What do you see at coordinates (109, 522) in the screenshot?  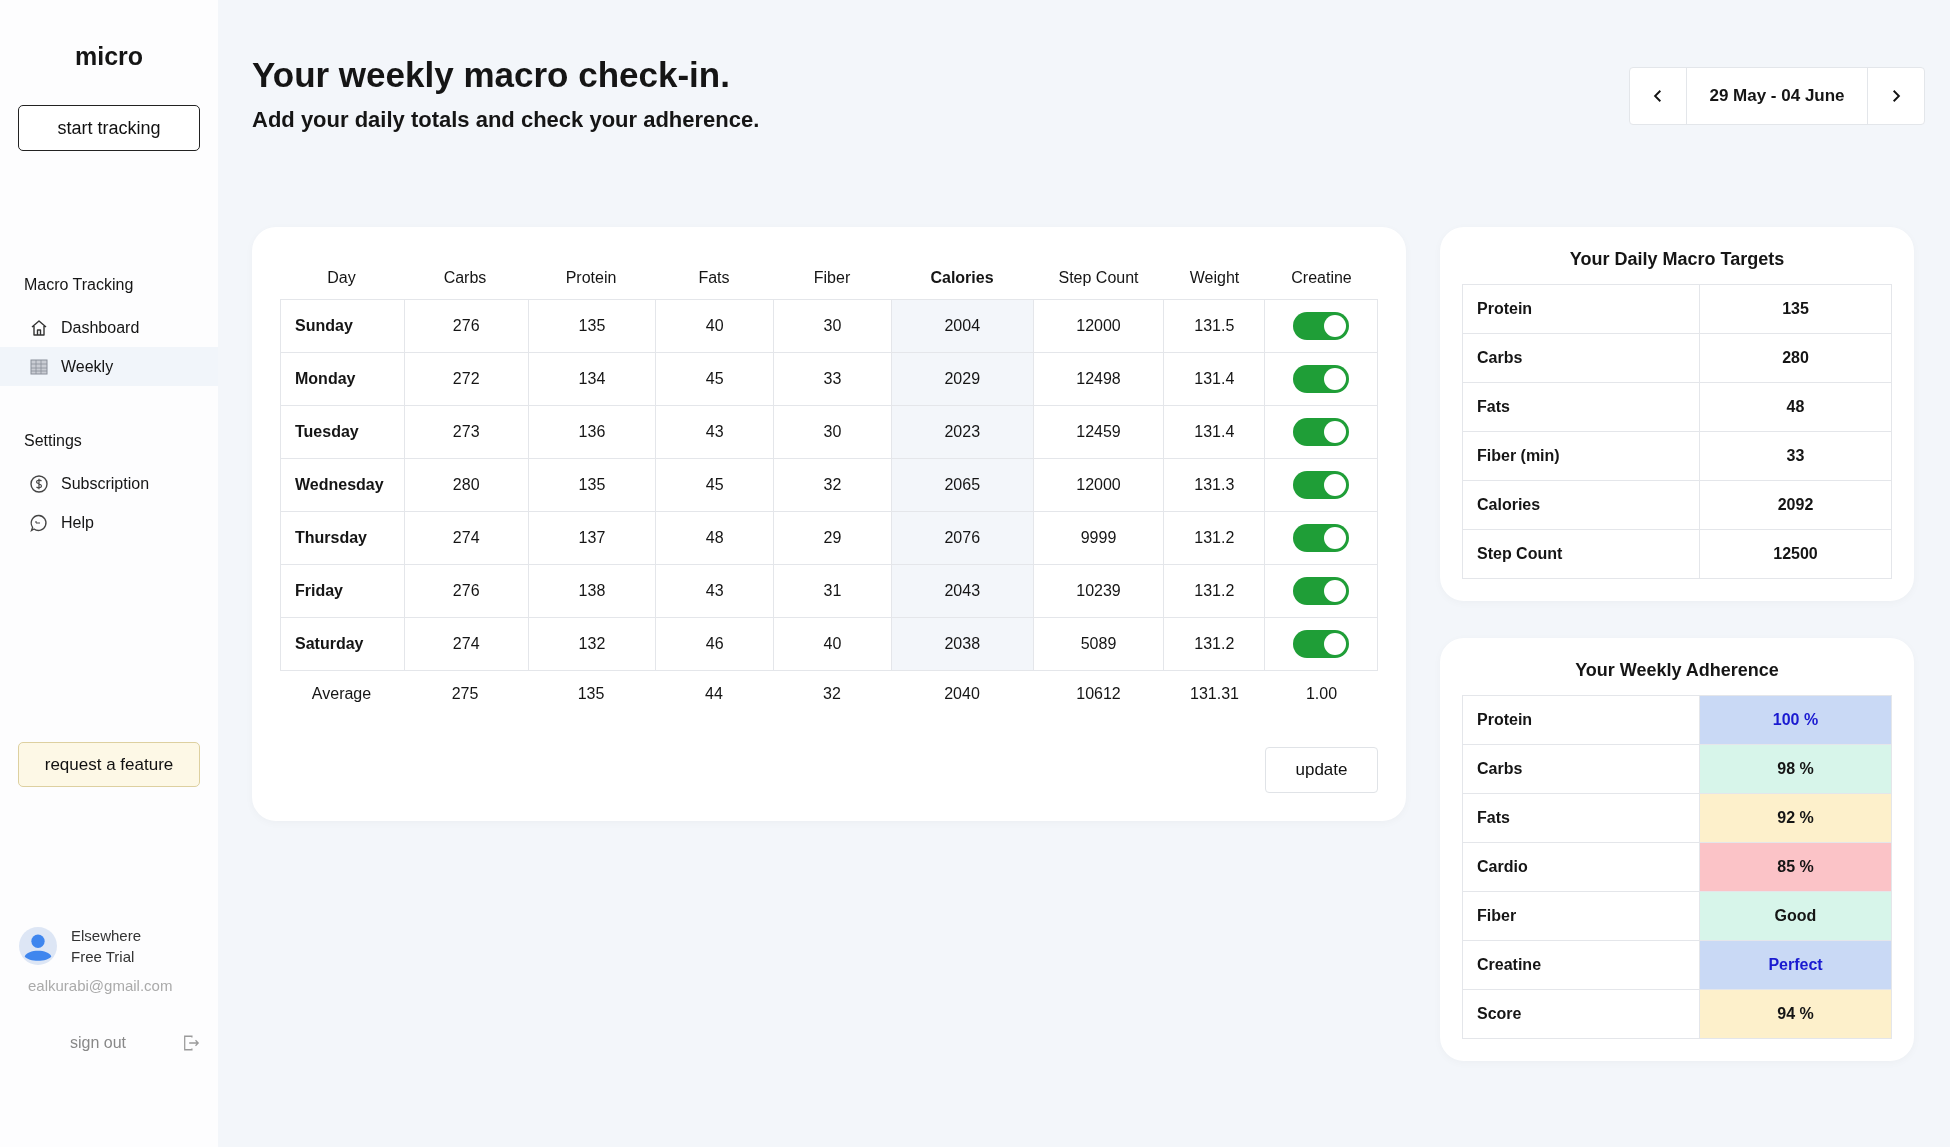 I see `nav-item: Help` at bounding box center [109, 522].